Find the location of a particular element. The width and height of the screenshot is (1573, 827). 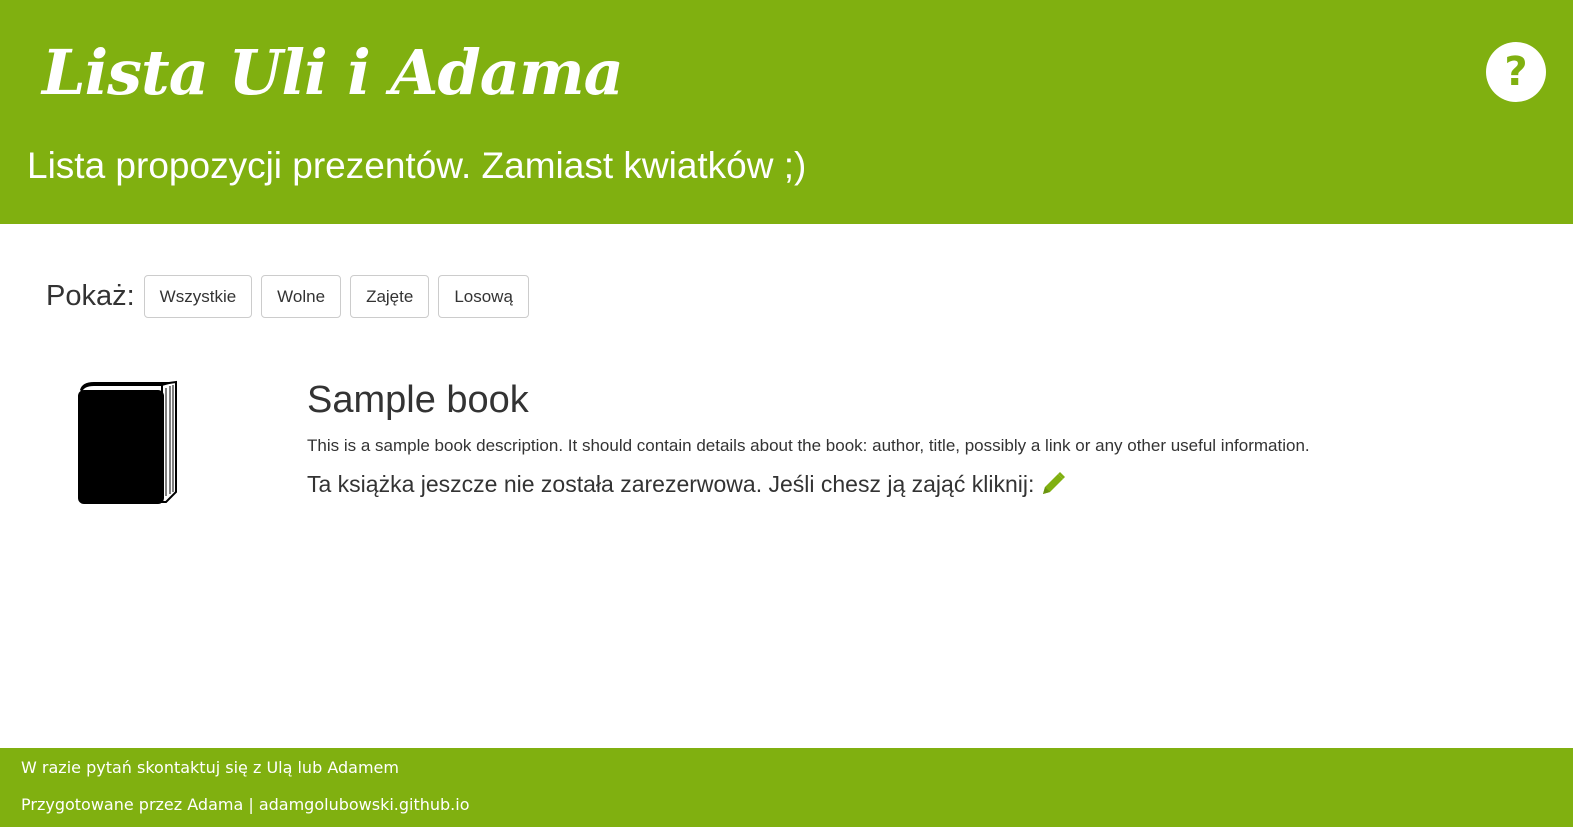

filter-random-button: Losową is located at coordinates (483, 296).